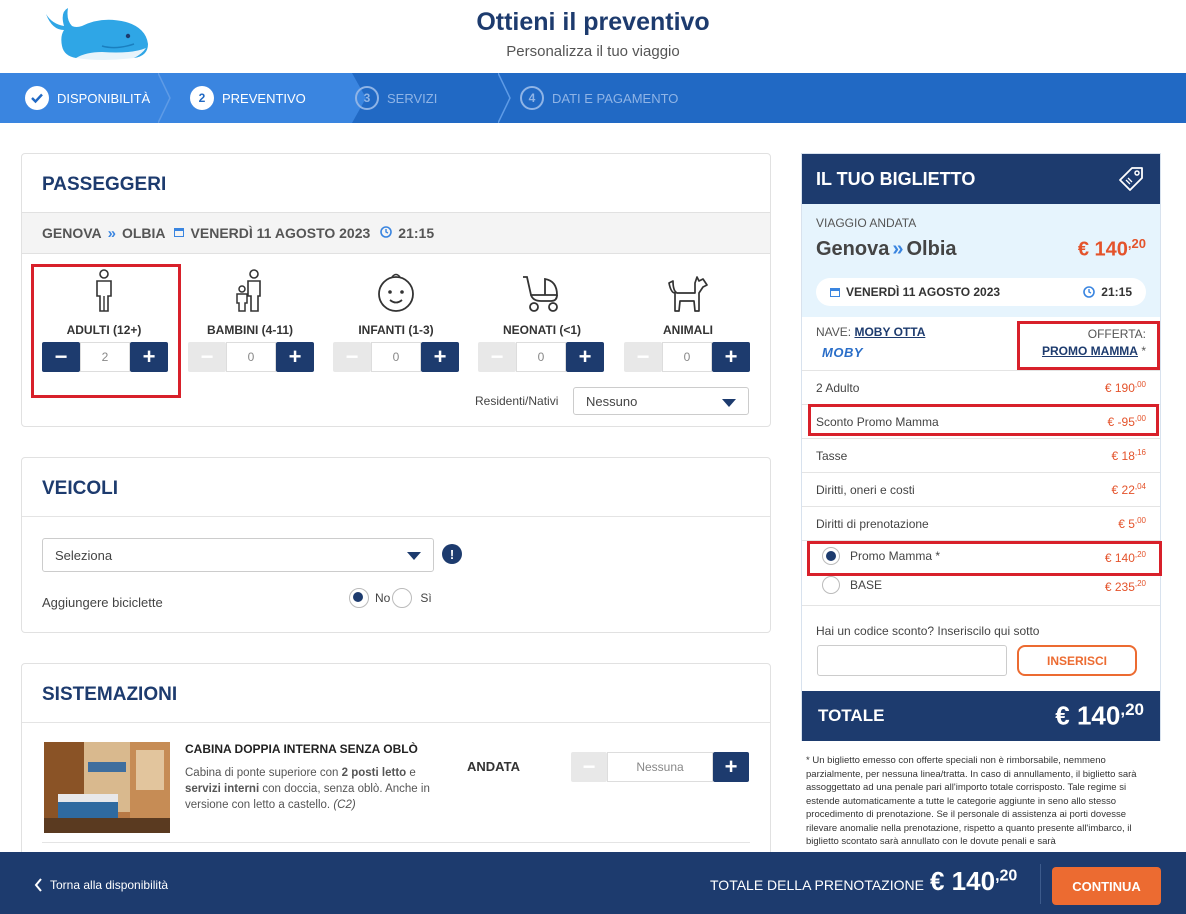 This screenshot has width=1186, height=914. Describe the element at coordinates (110, 694) in the screenshot. I see `accommodations-title: Sistemazioni` at that location.